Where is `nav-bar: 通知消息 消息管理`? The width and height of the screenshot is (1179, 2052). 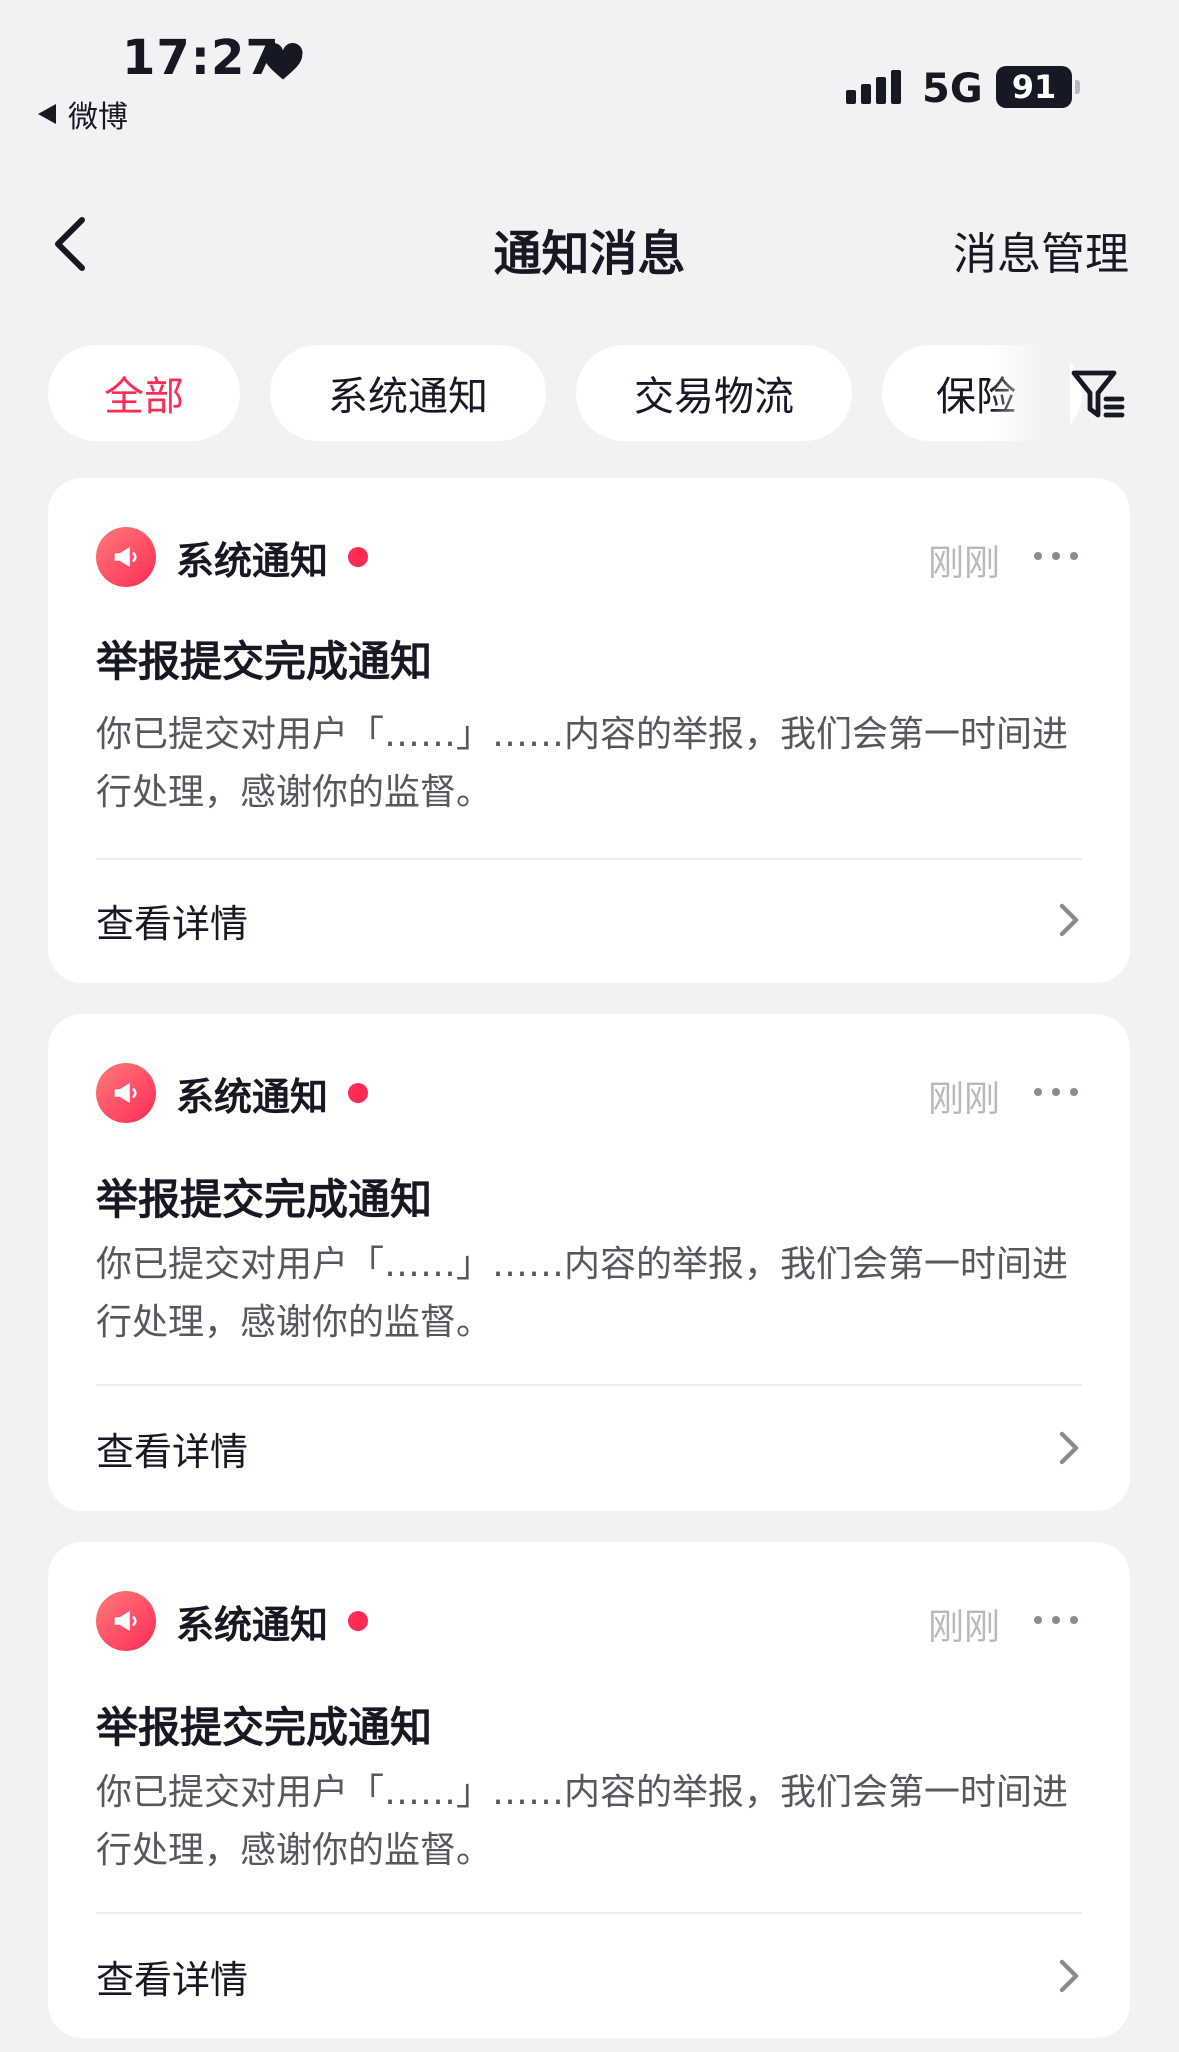 nav-bar: 通知消息 消息管理 is located at coordinates (589, 245).